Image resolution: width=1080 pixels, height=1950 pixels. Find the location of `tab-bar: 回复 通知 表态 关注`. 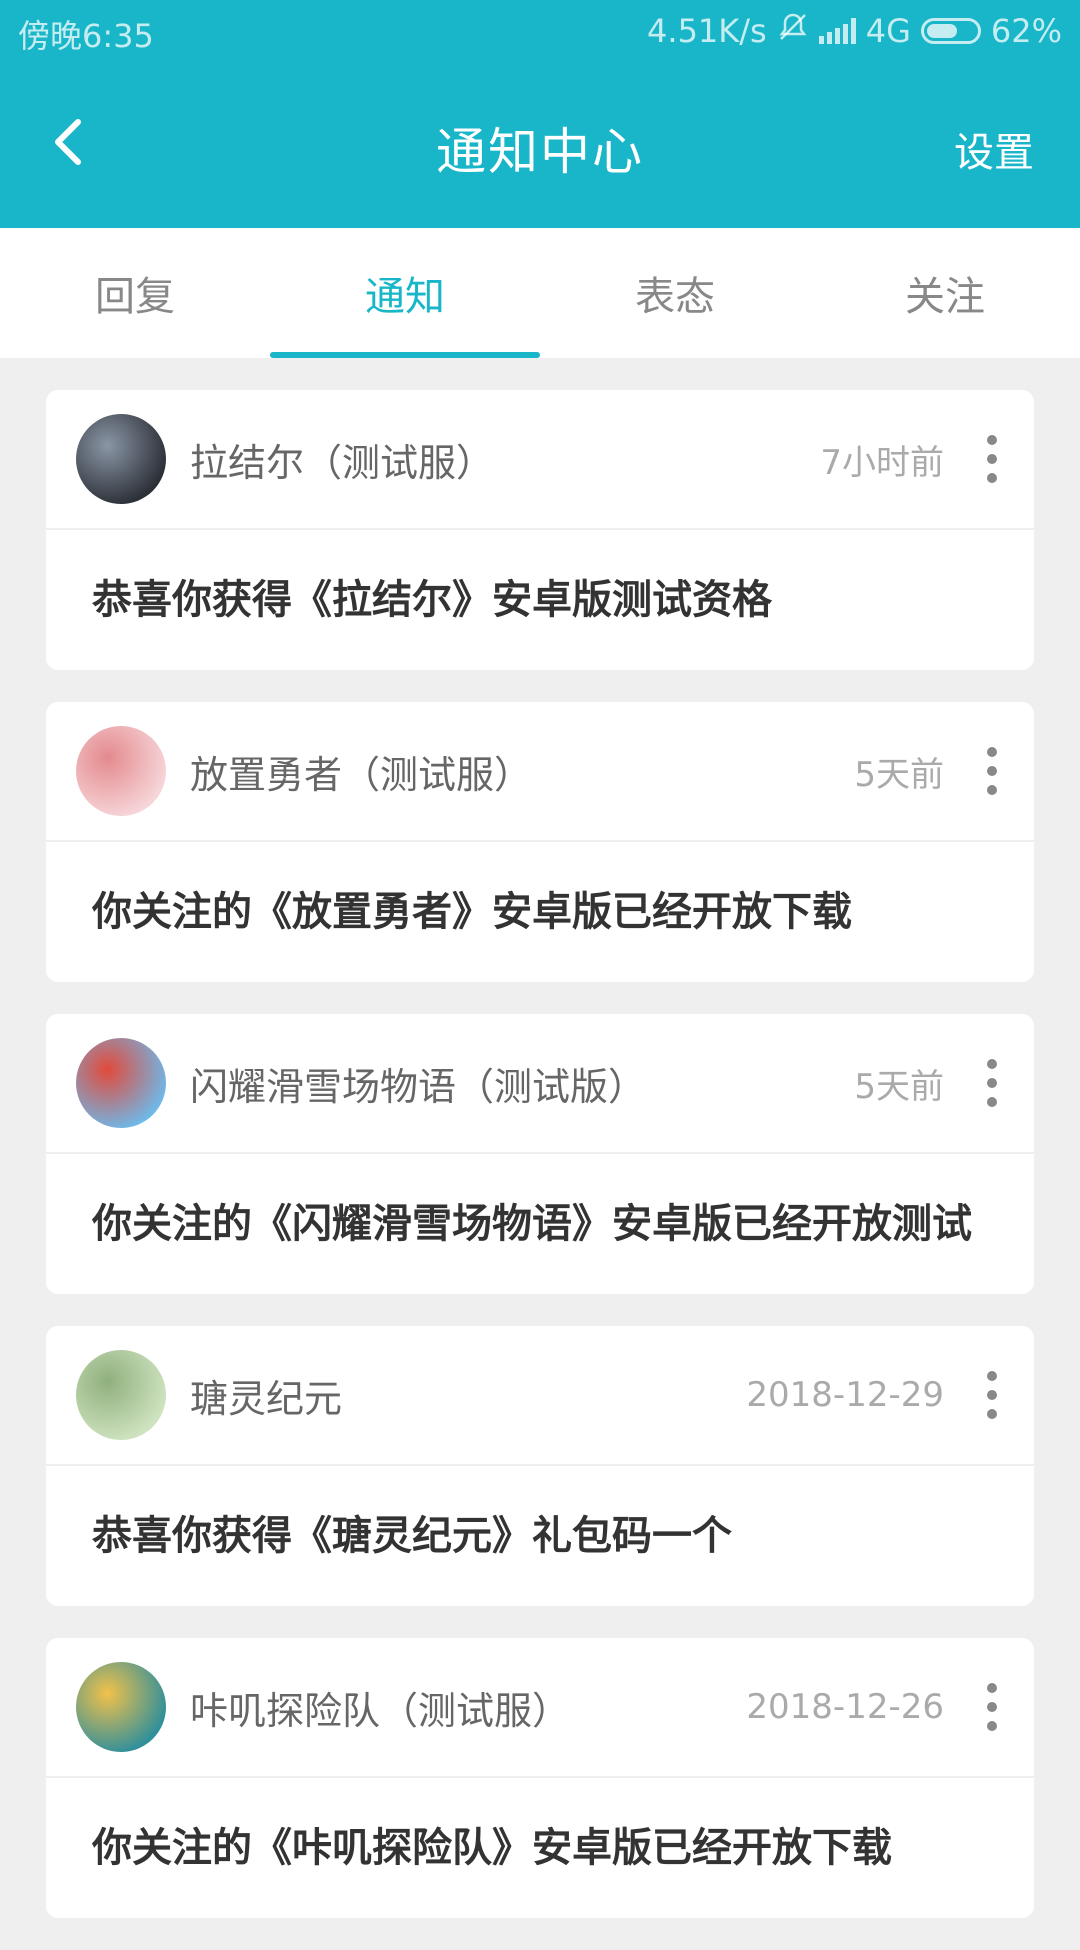

tab-bar: 回复 通知 表态 关注 is located at coordinates (540, 293).